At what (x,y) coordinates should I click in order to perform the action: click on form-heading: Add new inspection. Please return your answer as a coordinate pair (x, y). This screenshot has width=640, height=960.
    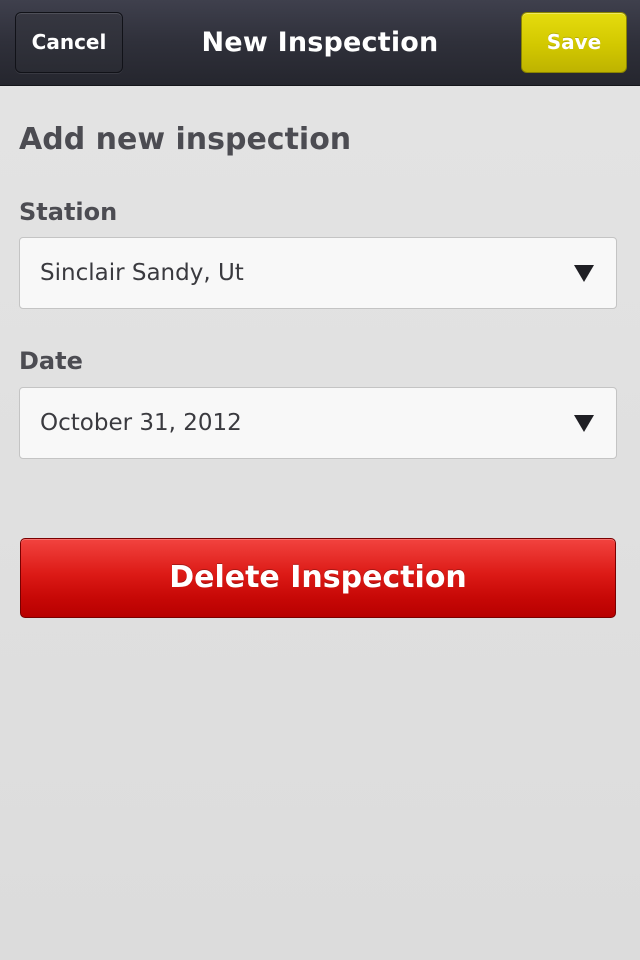
    Looking at the image, I should click on (185, 139).